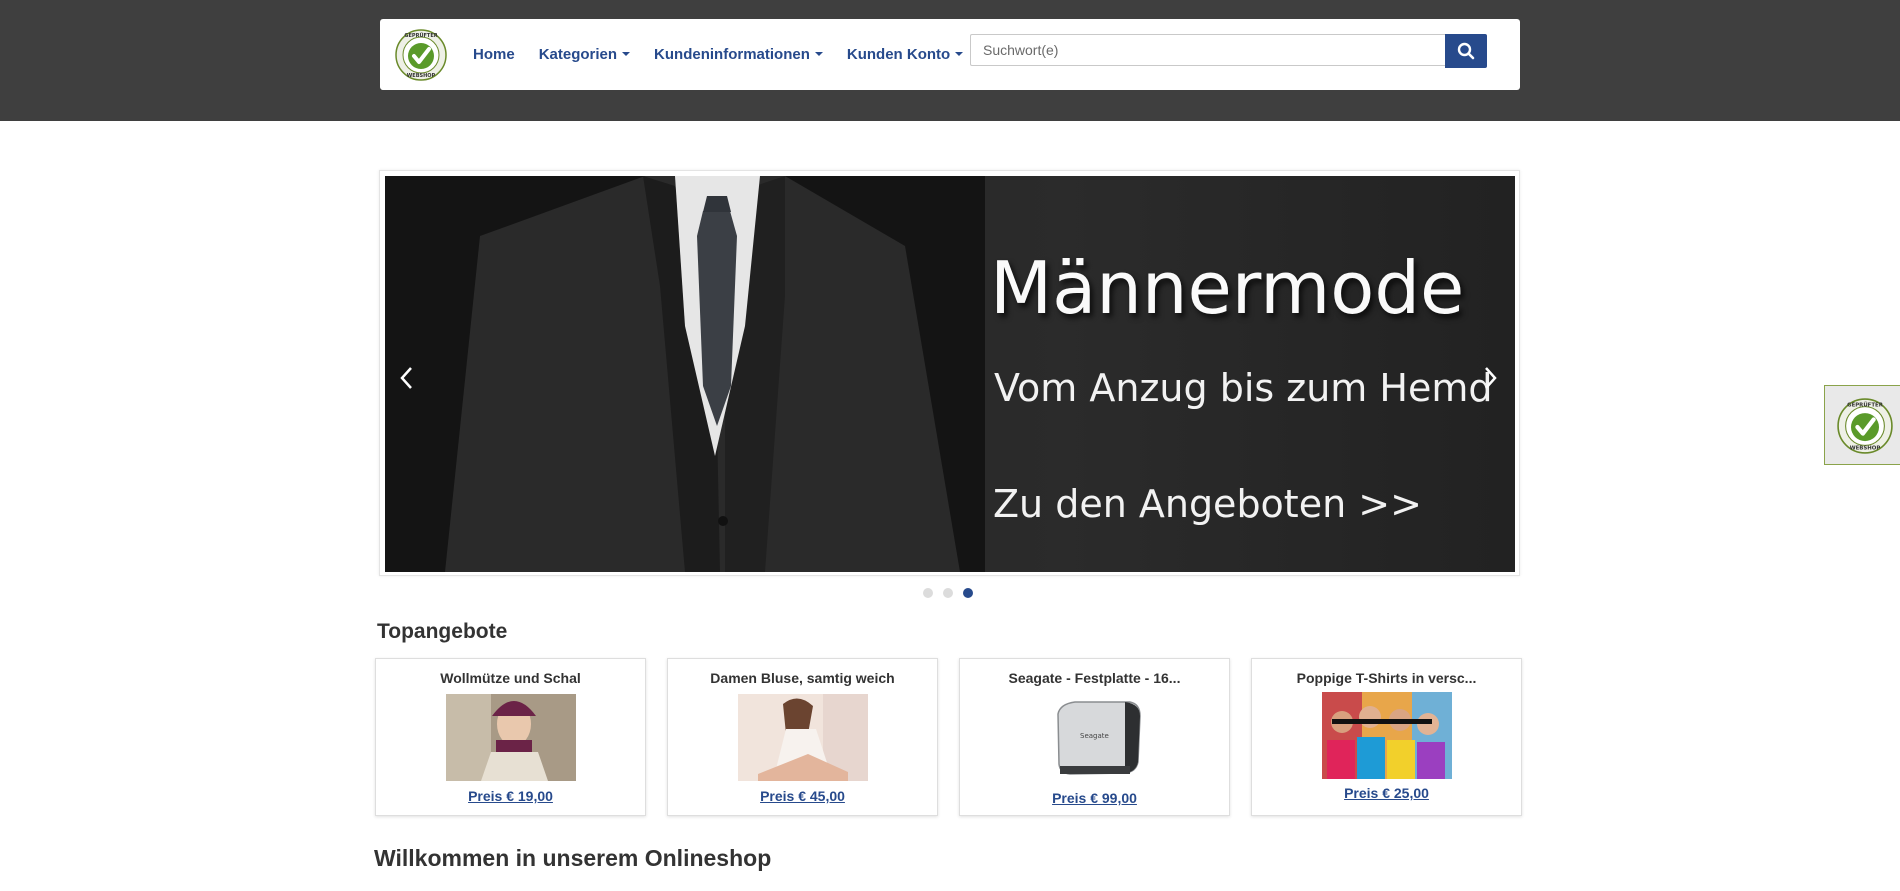 This screenshot has width=1900, height=891. I want to click on chevron-right-icon, so click(1490, 378).